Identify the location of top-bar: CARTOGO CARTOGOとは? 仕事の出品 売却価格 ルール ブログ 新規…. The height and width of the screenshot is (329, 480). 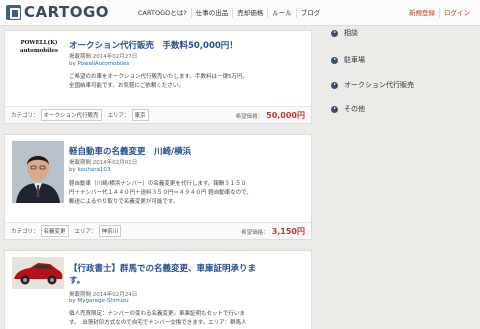
(240, 13).